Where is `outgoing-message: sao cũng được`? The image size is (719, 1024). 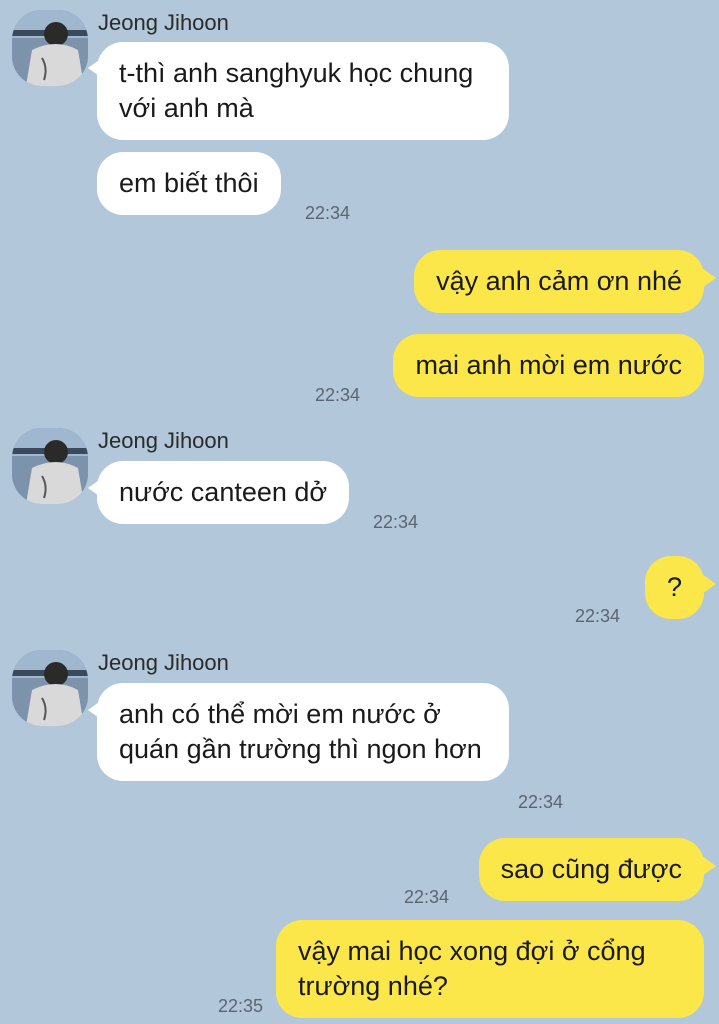 outgoing-message: sao cũng được is located at coordinates (591, 869).